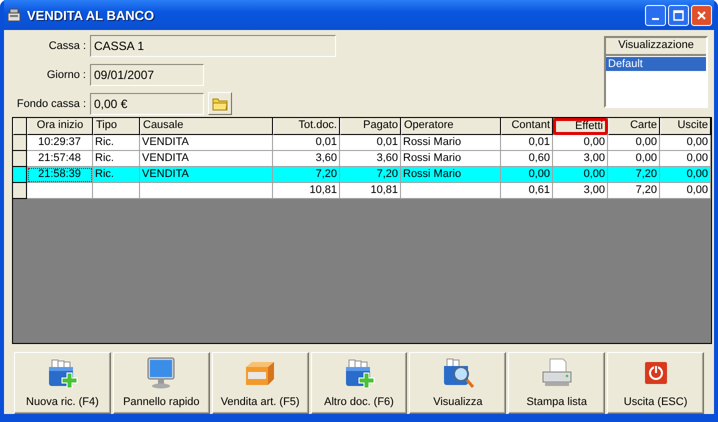 Image resolution: width=718 pixels, height=422 pixels. I want to click on minimize-button, so click(655, 15).